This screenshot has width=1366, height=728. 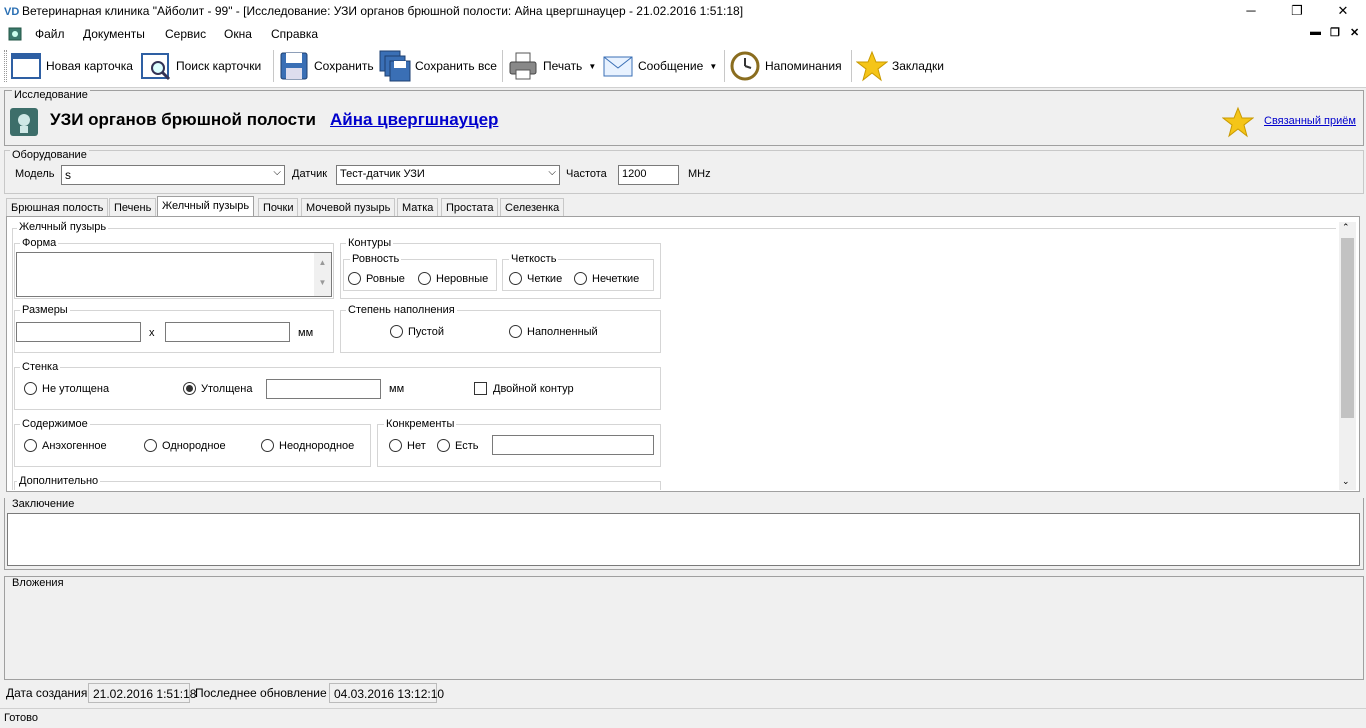 I want to click on anechoic-radio, so click(x=30, y=445).